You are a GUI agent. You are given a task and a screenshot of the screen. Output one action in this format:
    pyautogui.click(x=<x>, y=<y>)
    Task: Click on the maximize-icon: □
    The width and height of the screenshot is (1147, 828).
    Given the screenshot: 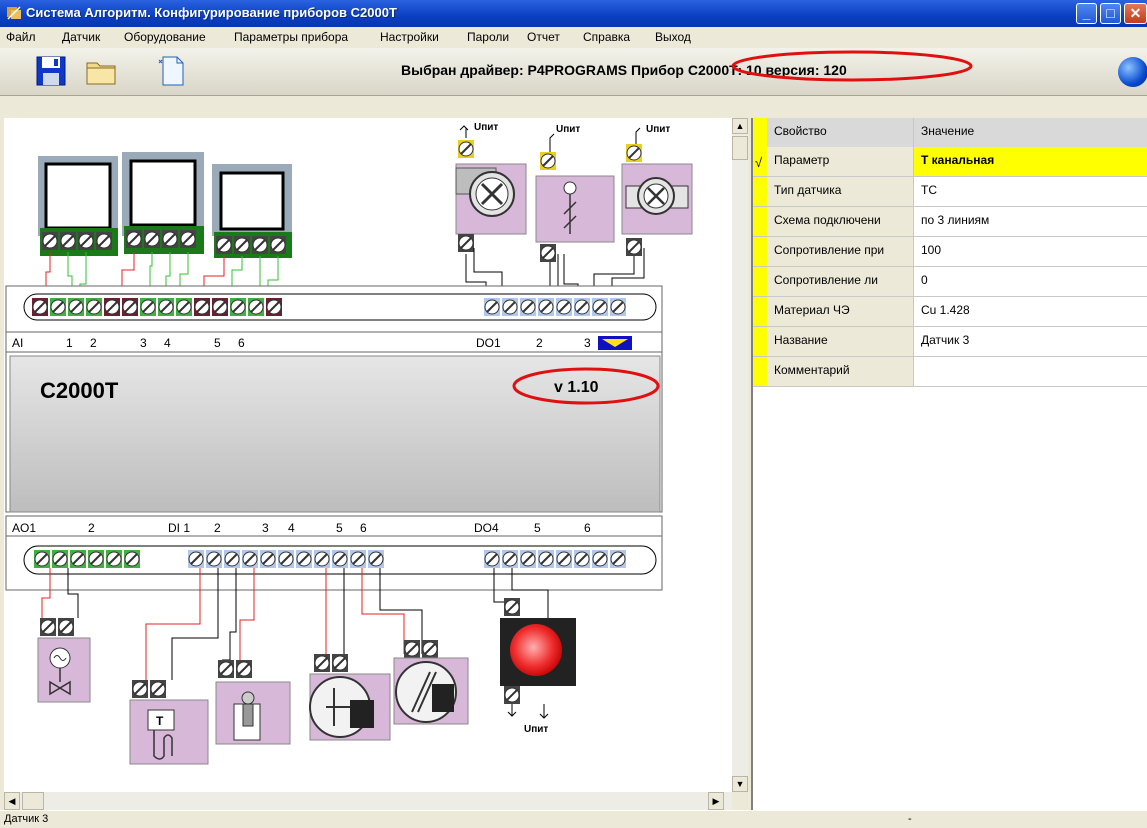 What is the action you would take?
    pyautogui.click(x=1110, y=13)
    